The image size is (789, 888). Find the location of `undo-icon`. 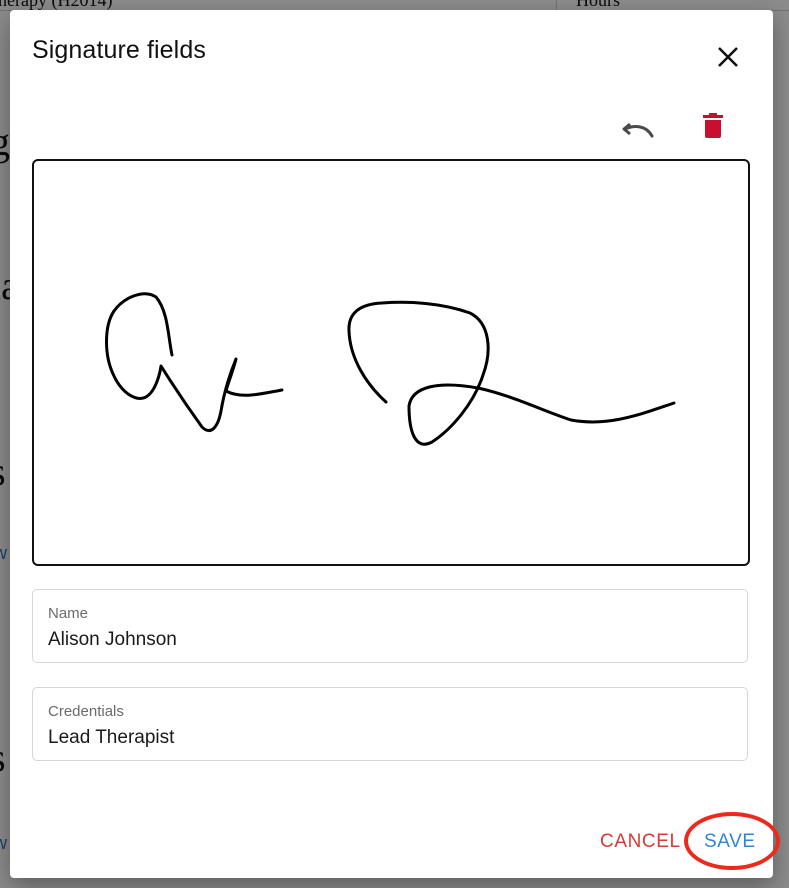

undo-icon is located at coordinates (638, 130).